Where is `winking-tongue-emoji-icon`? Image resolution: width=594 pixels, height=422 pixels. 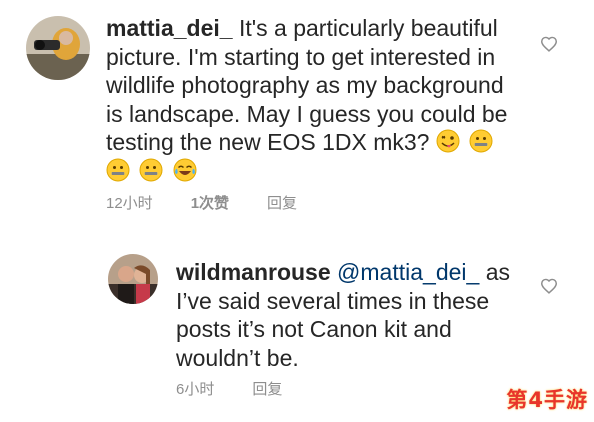 winking-tongue-emoji-icon is located at coordinates (448, 141).